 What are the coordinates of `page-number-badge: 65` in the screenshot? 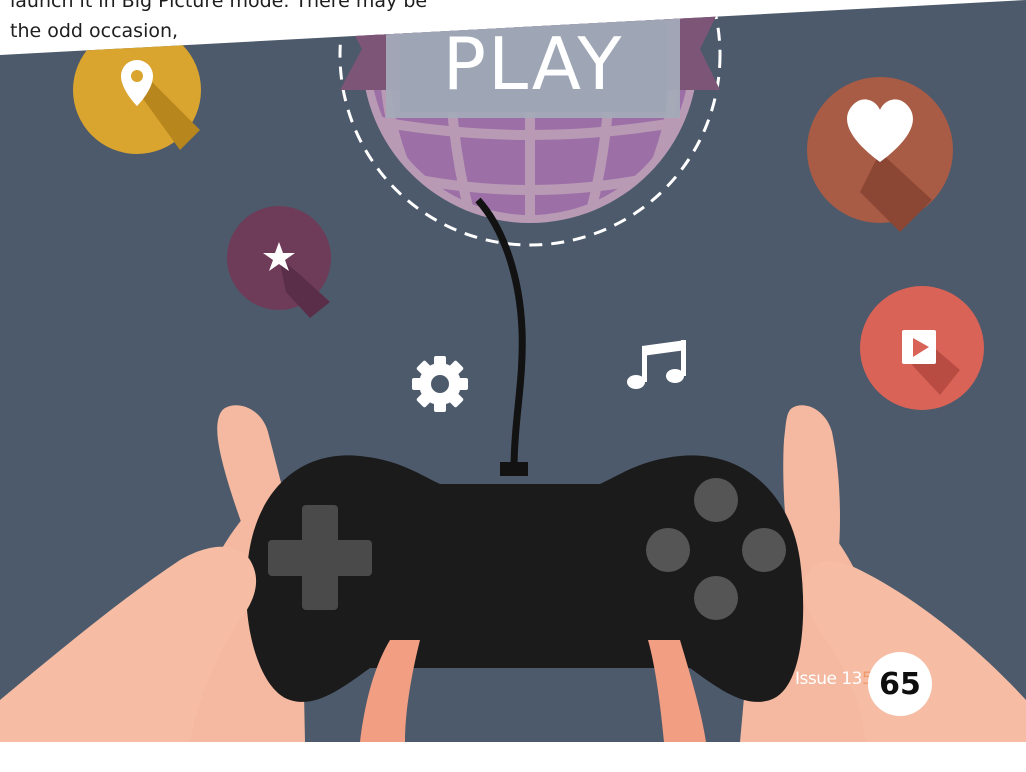 It's located at (900, 684).